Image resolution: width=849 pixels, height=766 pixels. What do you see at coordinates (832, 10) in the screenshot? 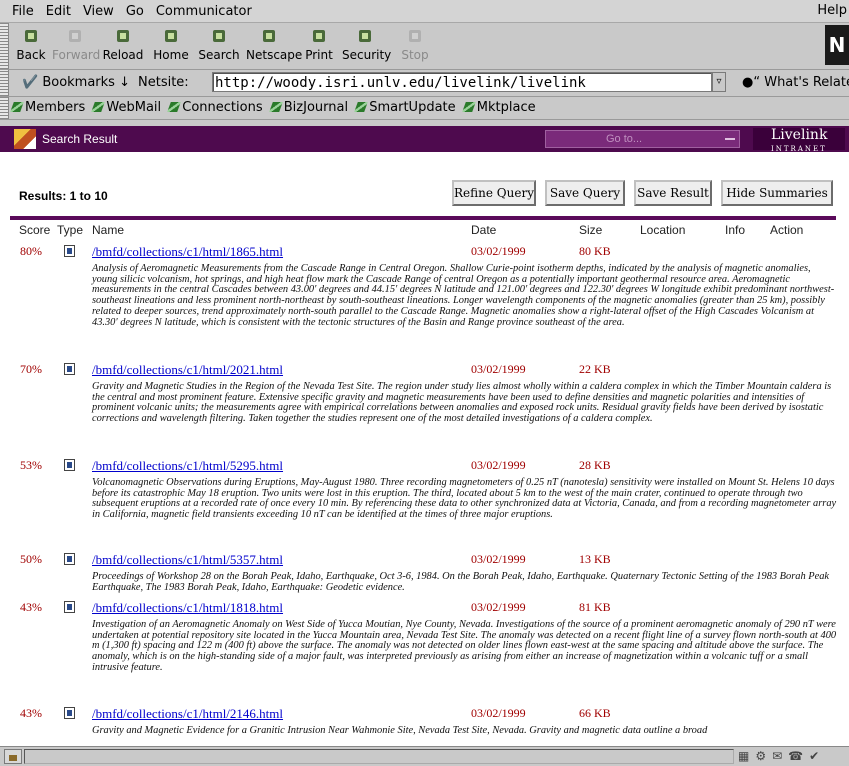
I see `menu-help: Help` at bounding box center [832, 10].